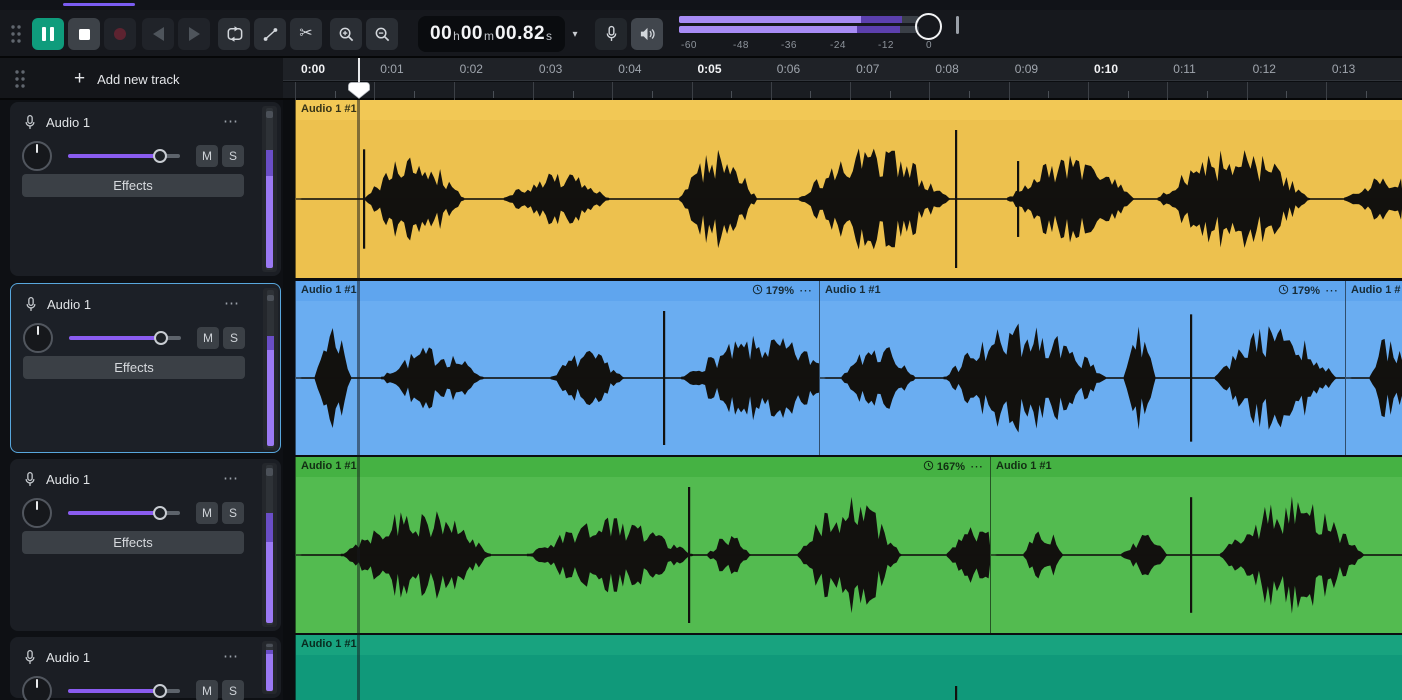 The image size is (1402, 700). I want to click on input-monitor-button, so click(611, 34).